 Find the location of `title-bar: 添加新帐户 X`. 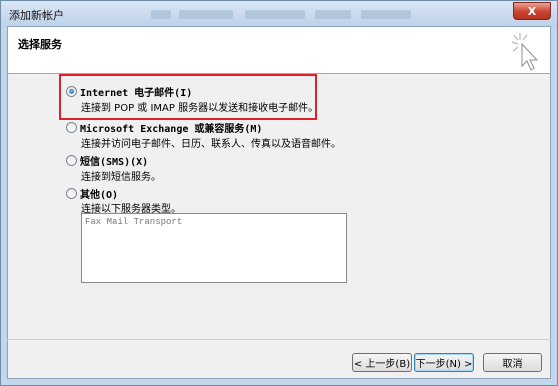

title-bar: 添加新帐户 X is located at coordinates (279, 14).